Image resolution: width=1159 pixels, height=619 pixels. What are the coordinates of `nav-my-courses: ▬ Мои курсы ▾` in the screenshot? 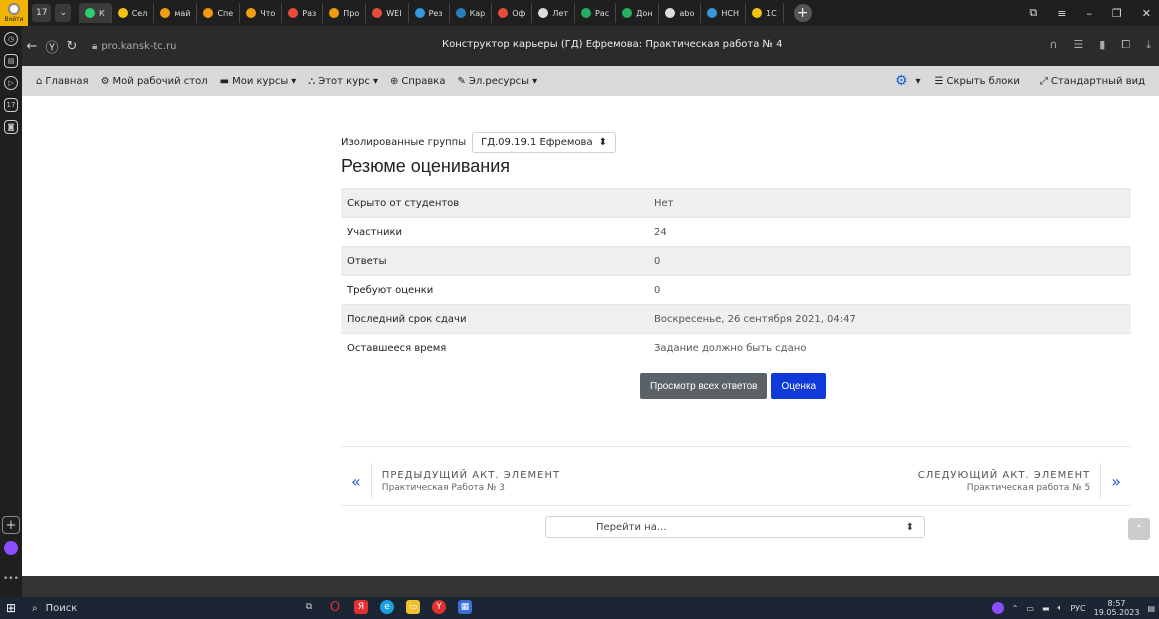 It's located at (258, 81).